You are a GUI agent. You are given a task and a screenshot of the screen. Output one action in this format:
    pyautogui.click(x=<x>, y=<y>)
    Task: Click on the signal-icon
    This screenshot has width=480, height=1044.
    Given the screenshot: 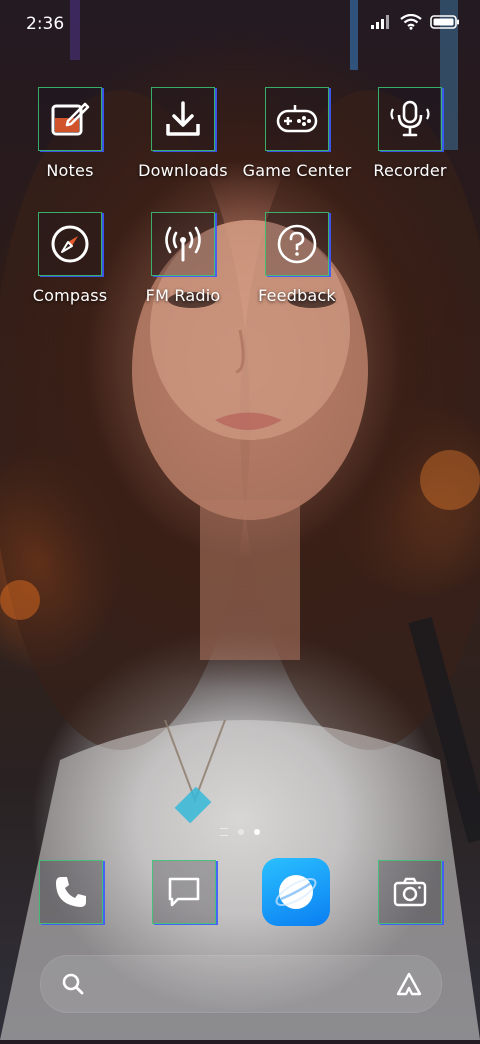 What is the action you would take?
    pyautogui.click(x=381, y=24)
    